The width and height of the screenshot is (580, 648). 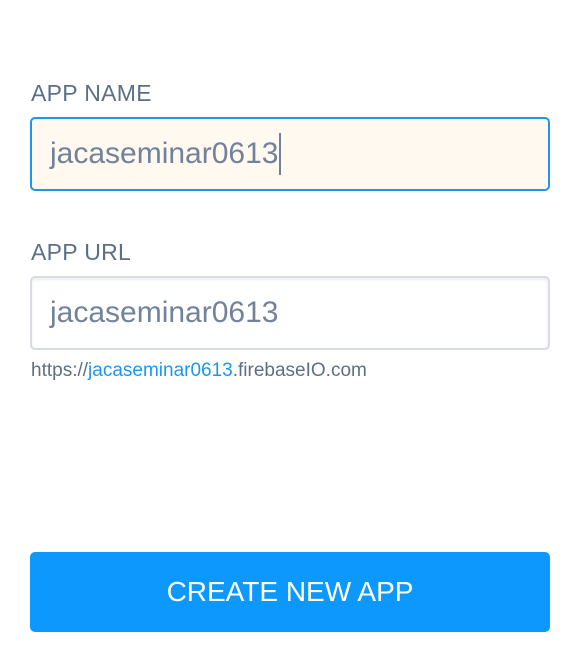 What do you see at coordinates (160, 370) in the screenshot?
I see `url-hint-subdomain: jacaseminar0613` at bounding box center [160, 370].